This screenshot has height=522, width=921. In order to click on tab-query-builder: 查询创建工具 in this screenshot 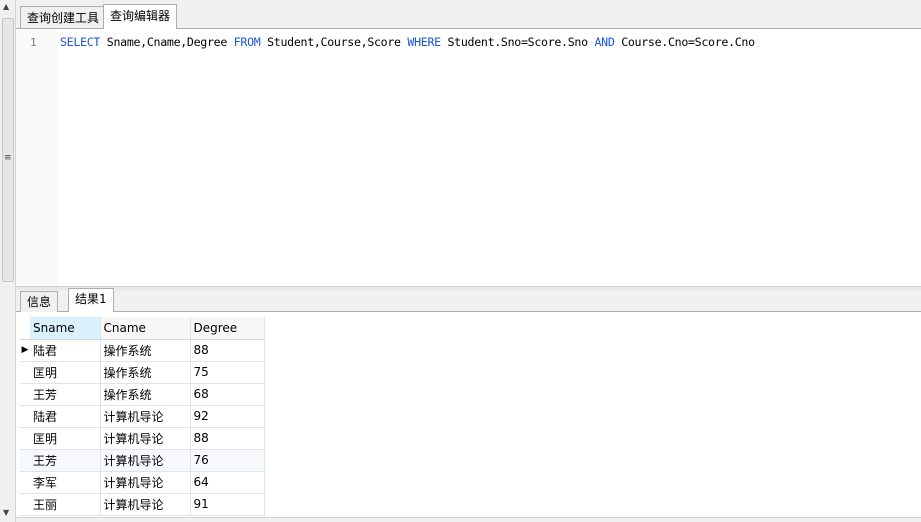, I will do `click(63, 17)`.